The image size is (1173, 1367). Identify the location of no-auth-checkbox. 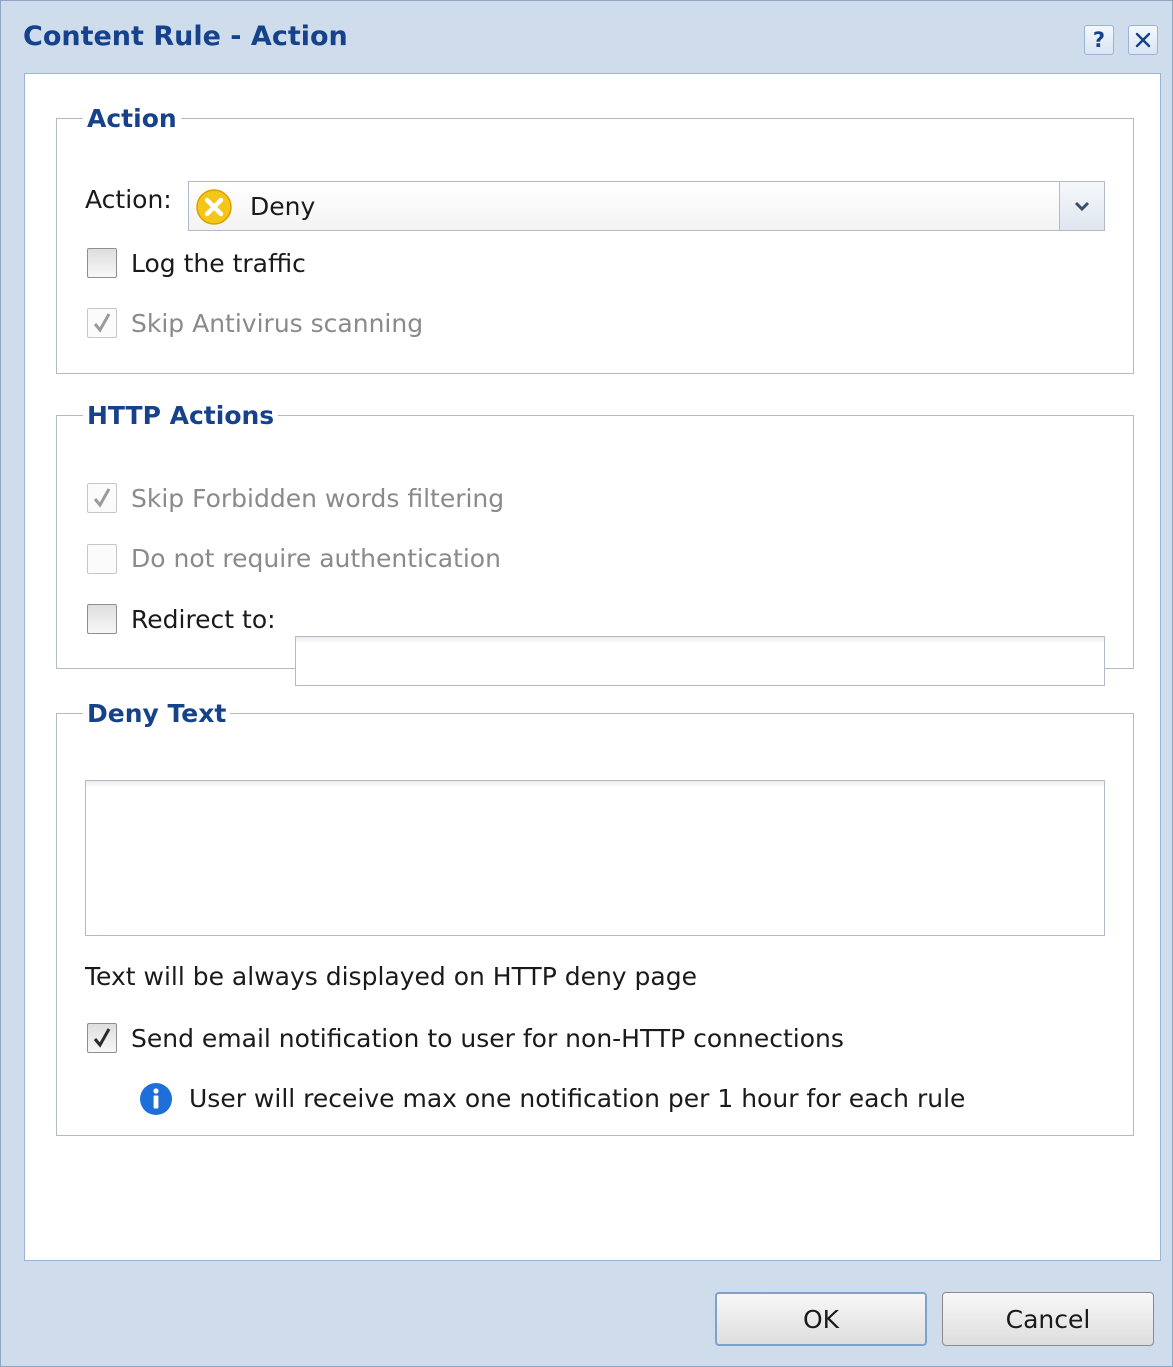
(102, 559).